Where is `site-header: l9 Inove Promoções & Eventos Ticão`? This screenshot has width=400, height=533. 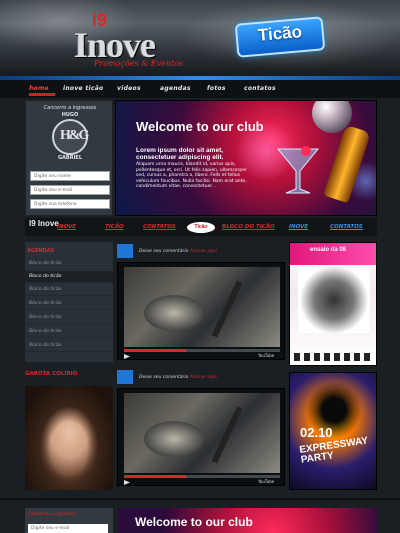 site-header: l9 Inove Promoções & Eventos Ticão is located at coordinates (200, 39).